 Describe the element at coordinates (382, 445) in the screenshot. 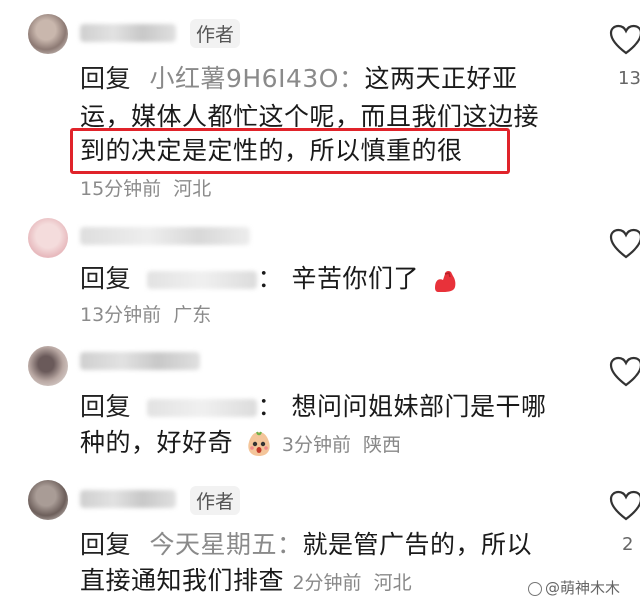

I see `comment-location: 陕西` at that location.